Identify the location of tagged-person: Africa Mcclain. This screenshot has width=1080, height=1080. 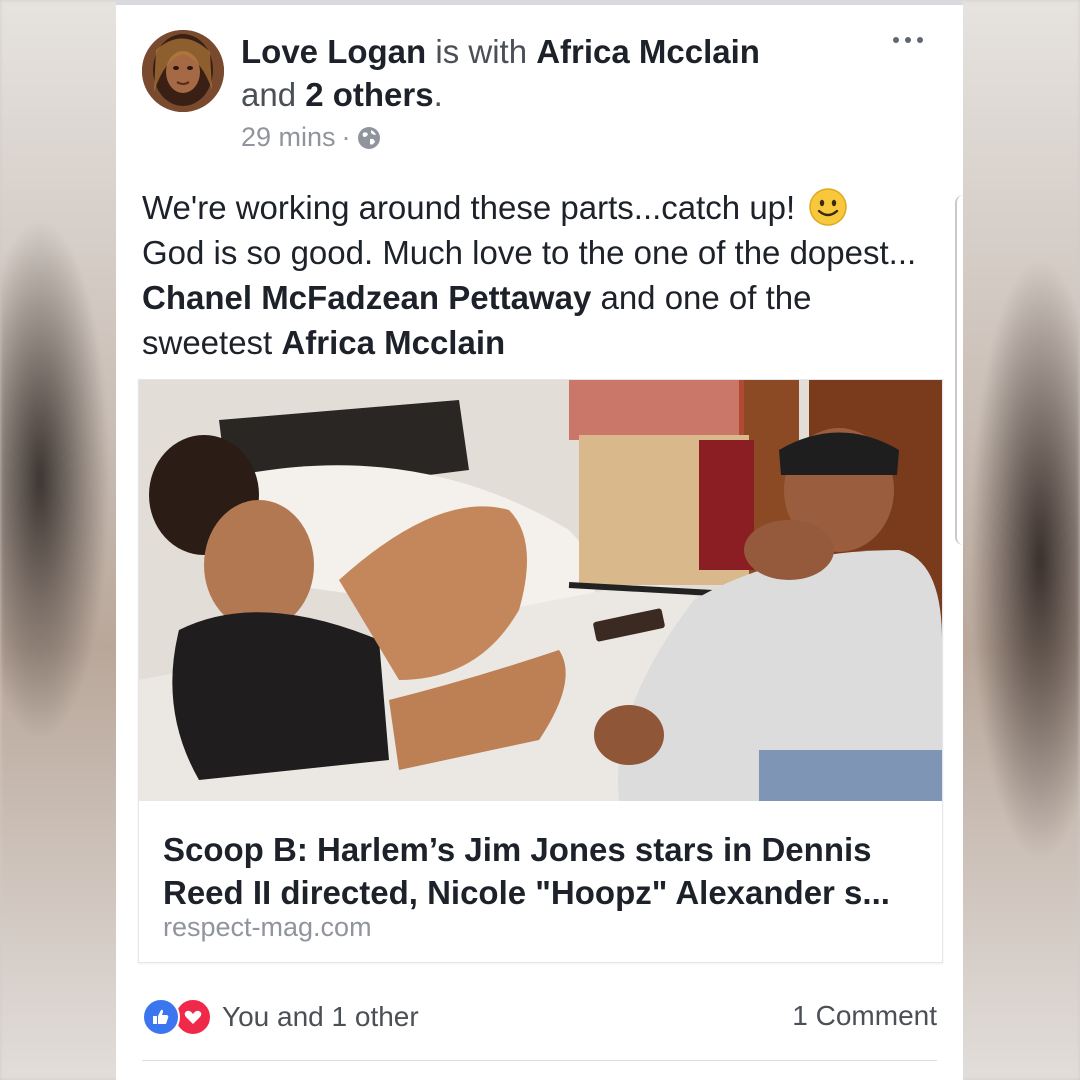
(648, 51).